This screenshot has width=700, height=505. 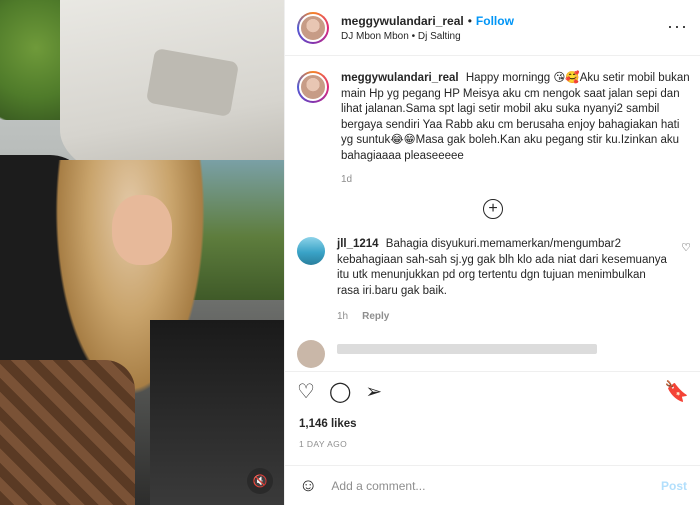 I want to click on follow-button: Follow, so click(x=495, y=21).